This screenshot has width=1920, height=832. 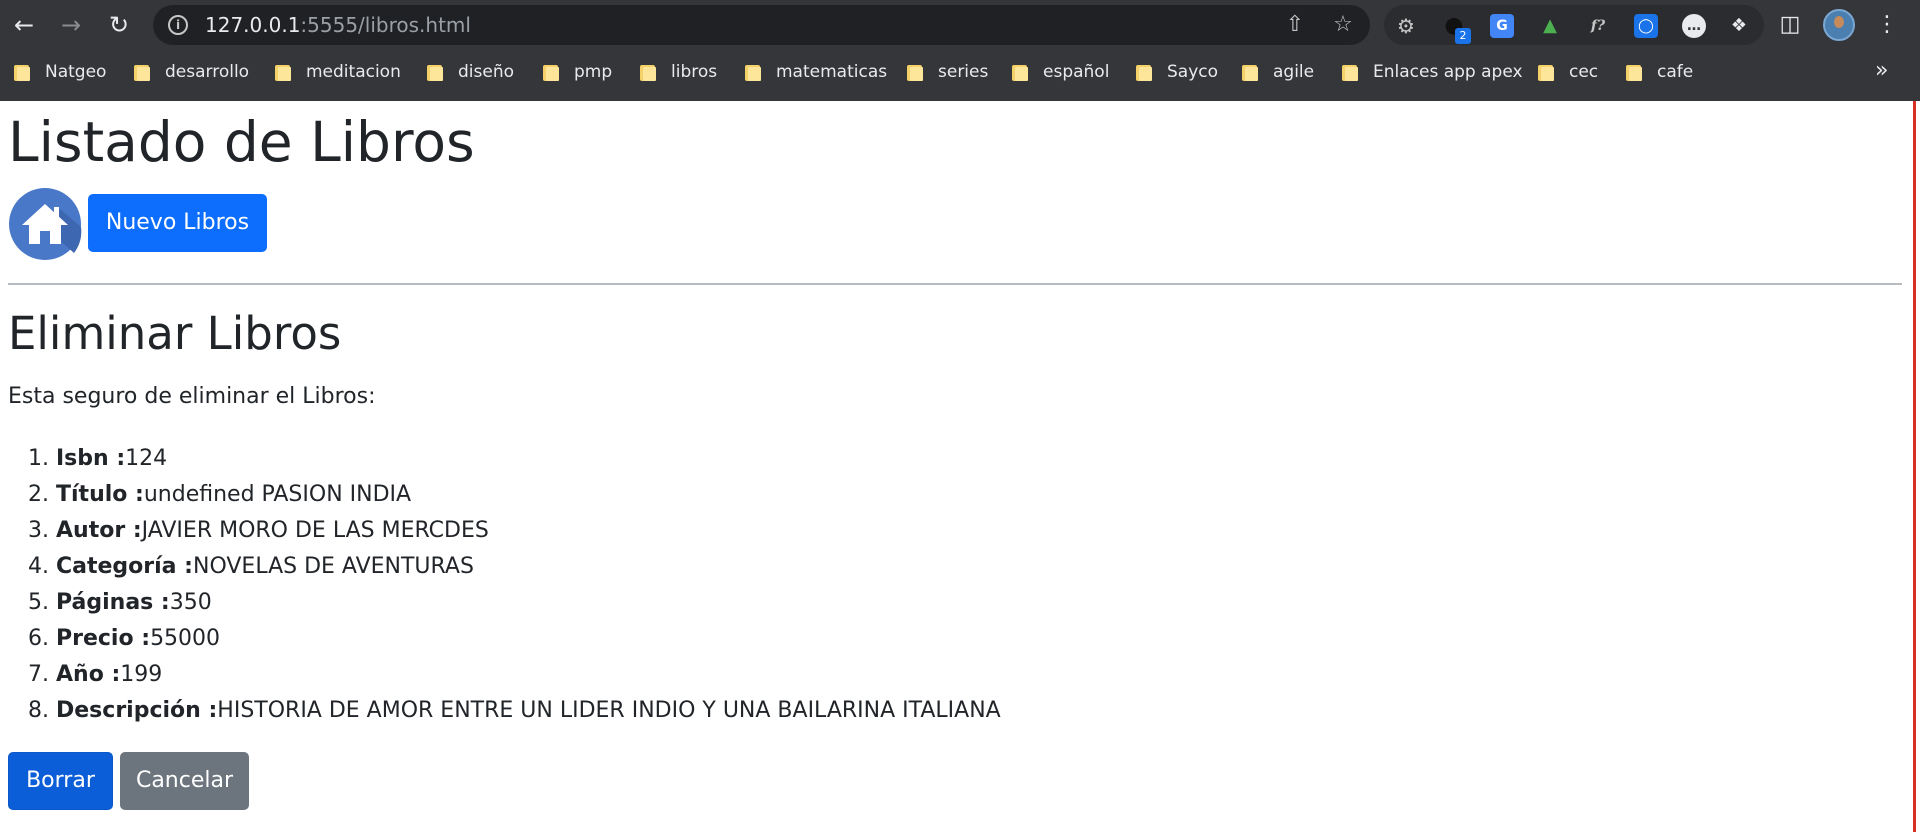 What do you see at coordinates (38, 530) in the screenshot?
I see `list-number: 3.` at bounding box center [38, 530].